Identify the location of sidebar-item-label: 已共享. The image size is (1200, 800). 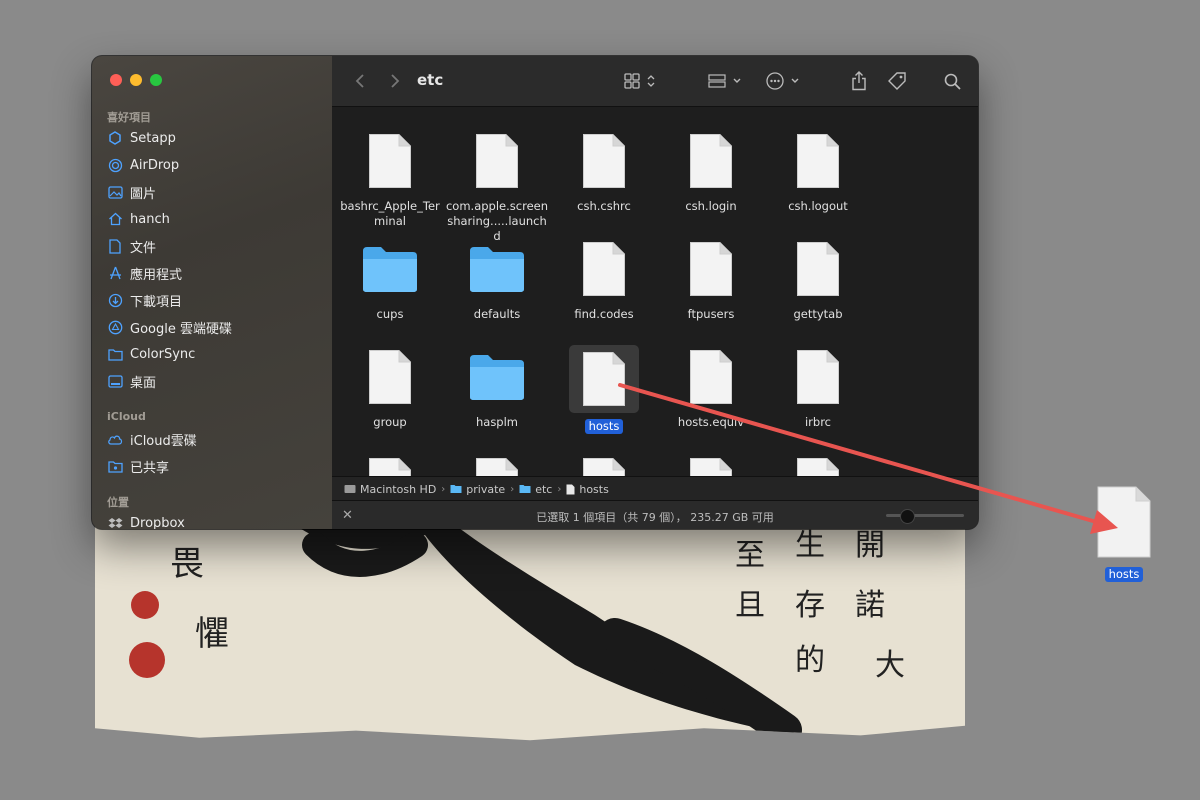
(150, 468).